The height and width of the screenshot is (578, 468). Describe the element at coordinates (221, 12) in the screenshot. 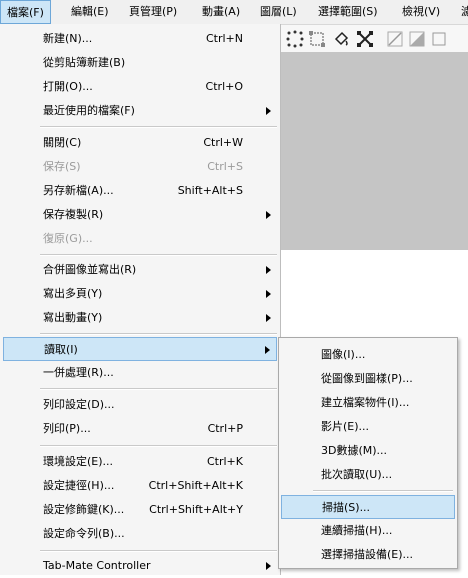

I see `menu-animation: 動畫(A)` at that location.